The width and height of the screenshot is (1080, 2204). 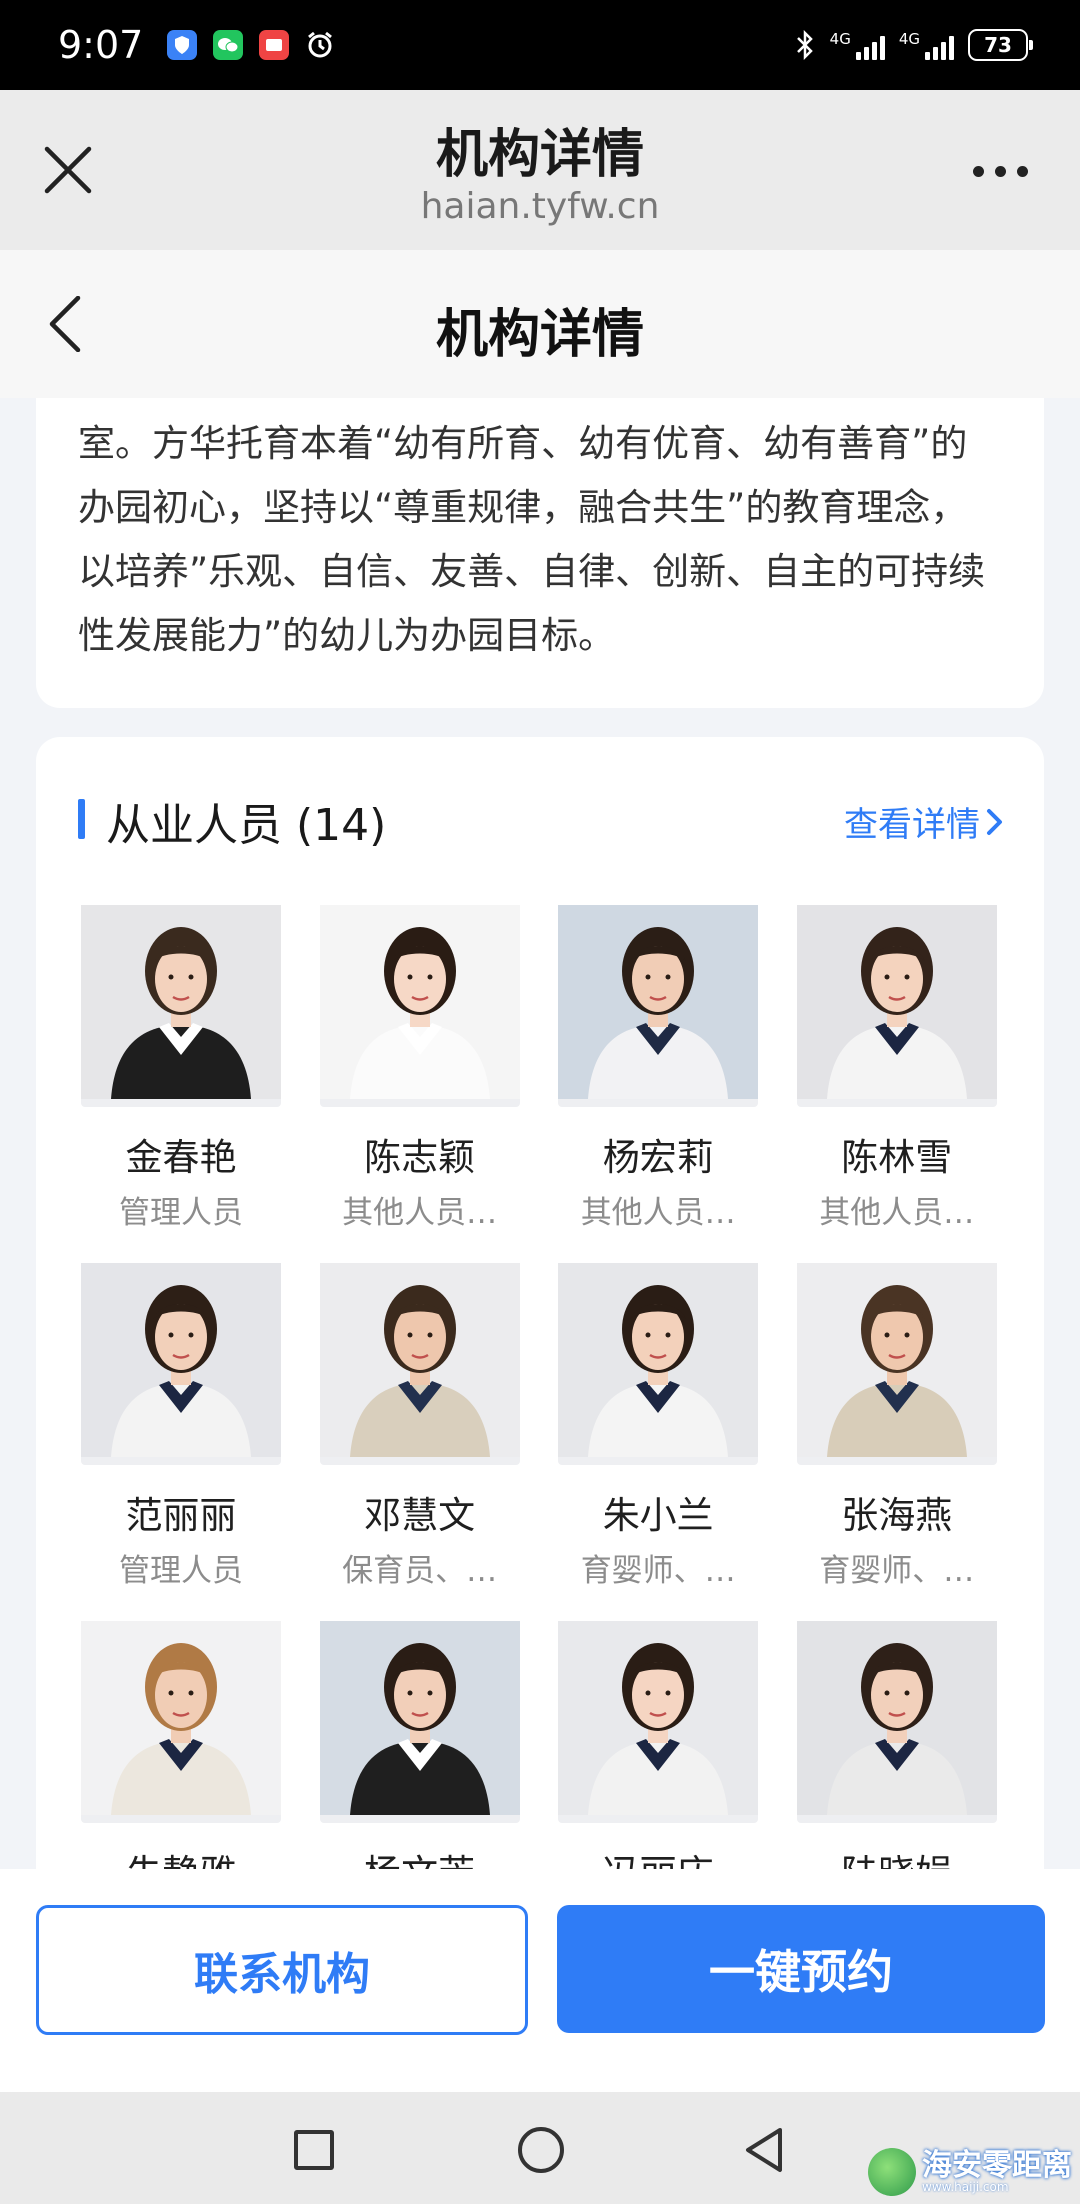 What do you see at coordinates (420, 1515) in the screenshot?
I see `staff-name: 邓慧文` at bounding box center [420, 1515].